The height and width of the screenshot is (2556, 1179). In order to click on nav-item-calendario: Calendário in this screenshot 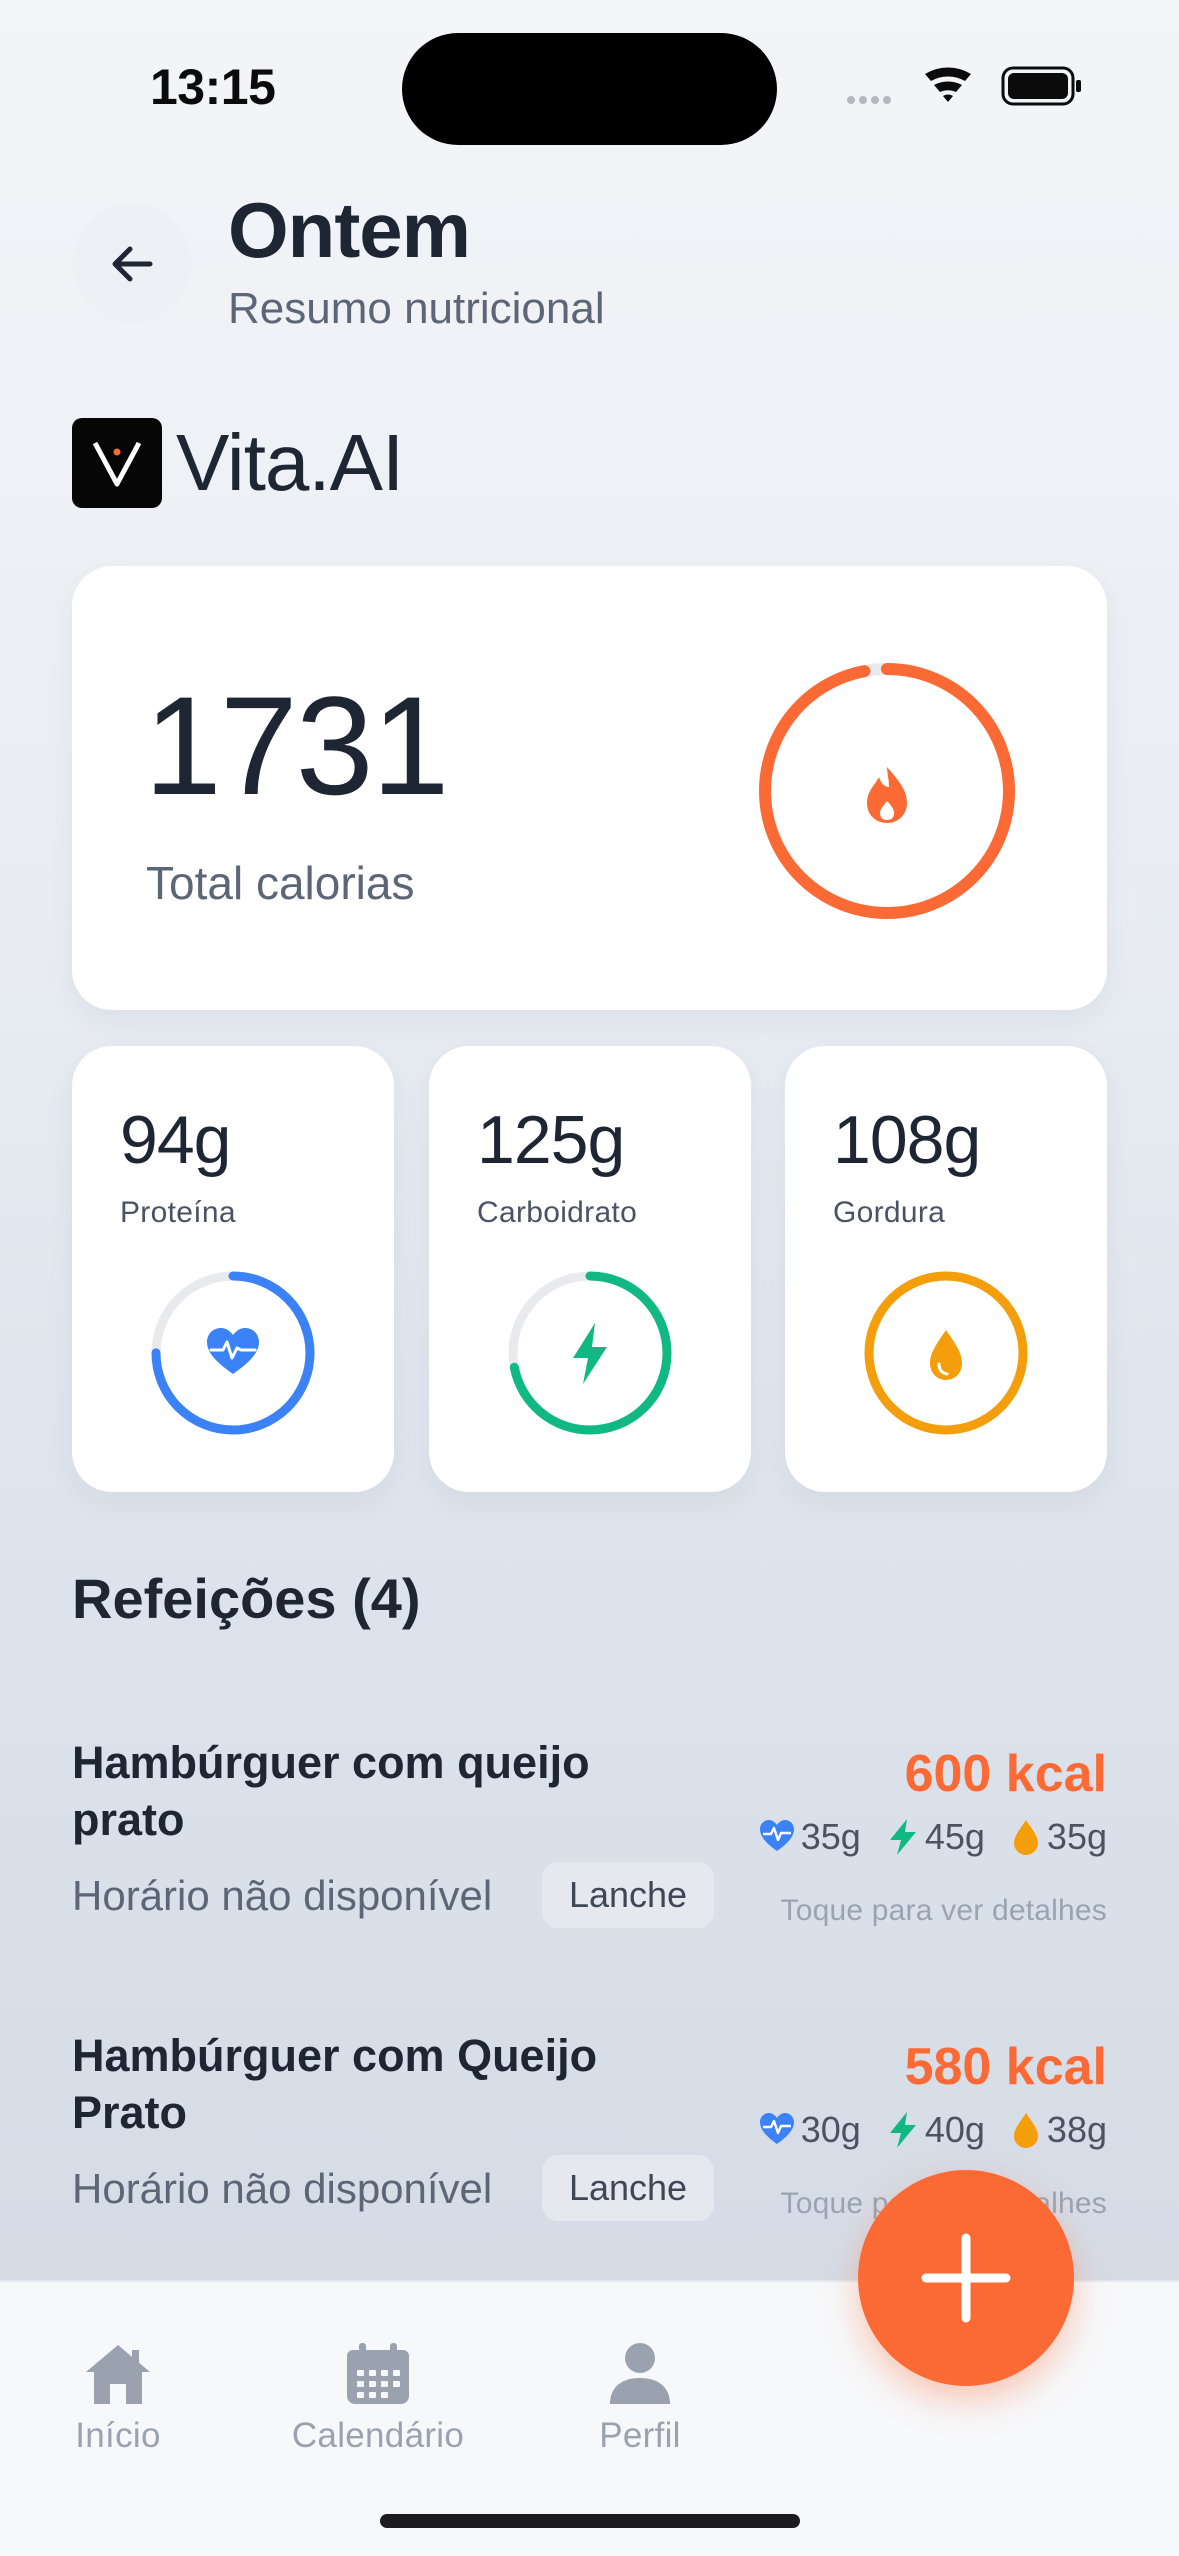, I will do `click(378, 2399)`.